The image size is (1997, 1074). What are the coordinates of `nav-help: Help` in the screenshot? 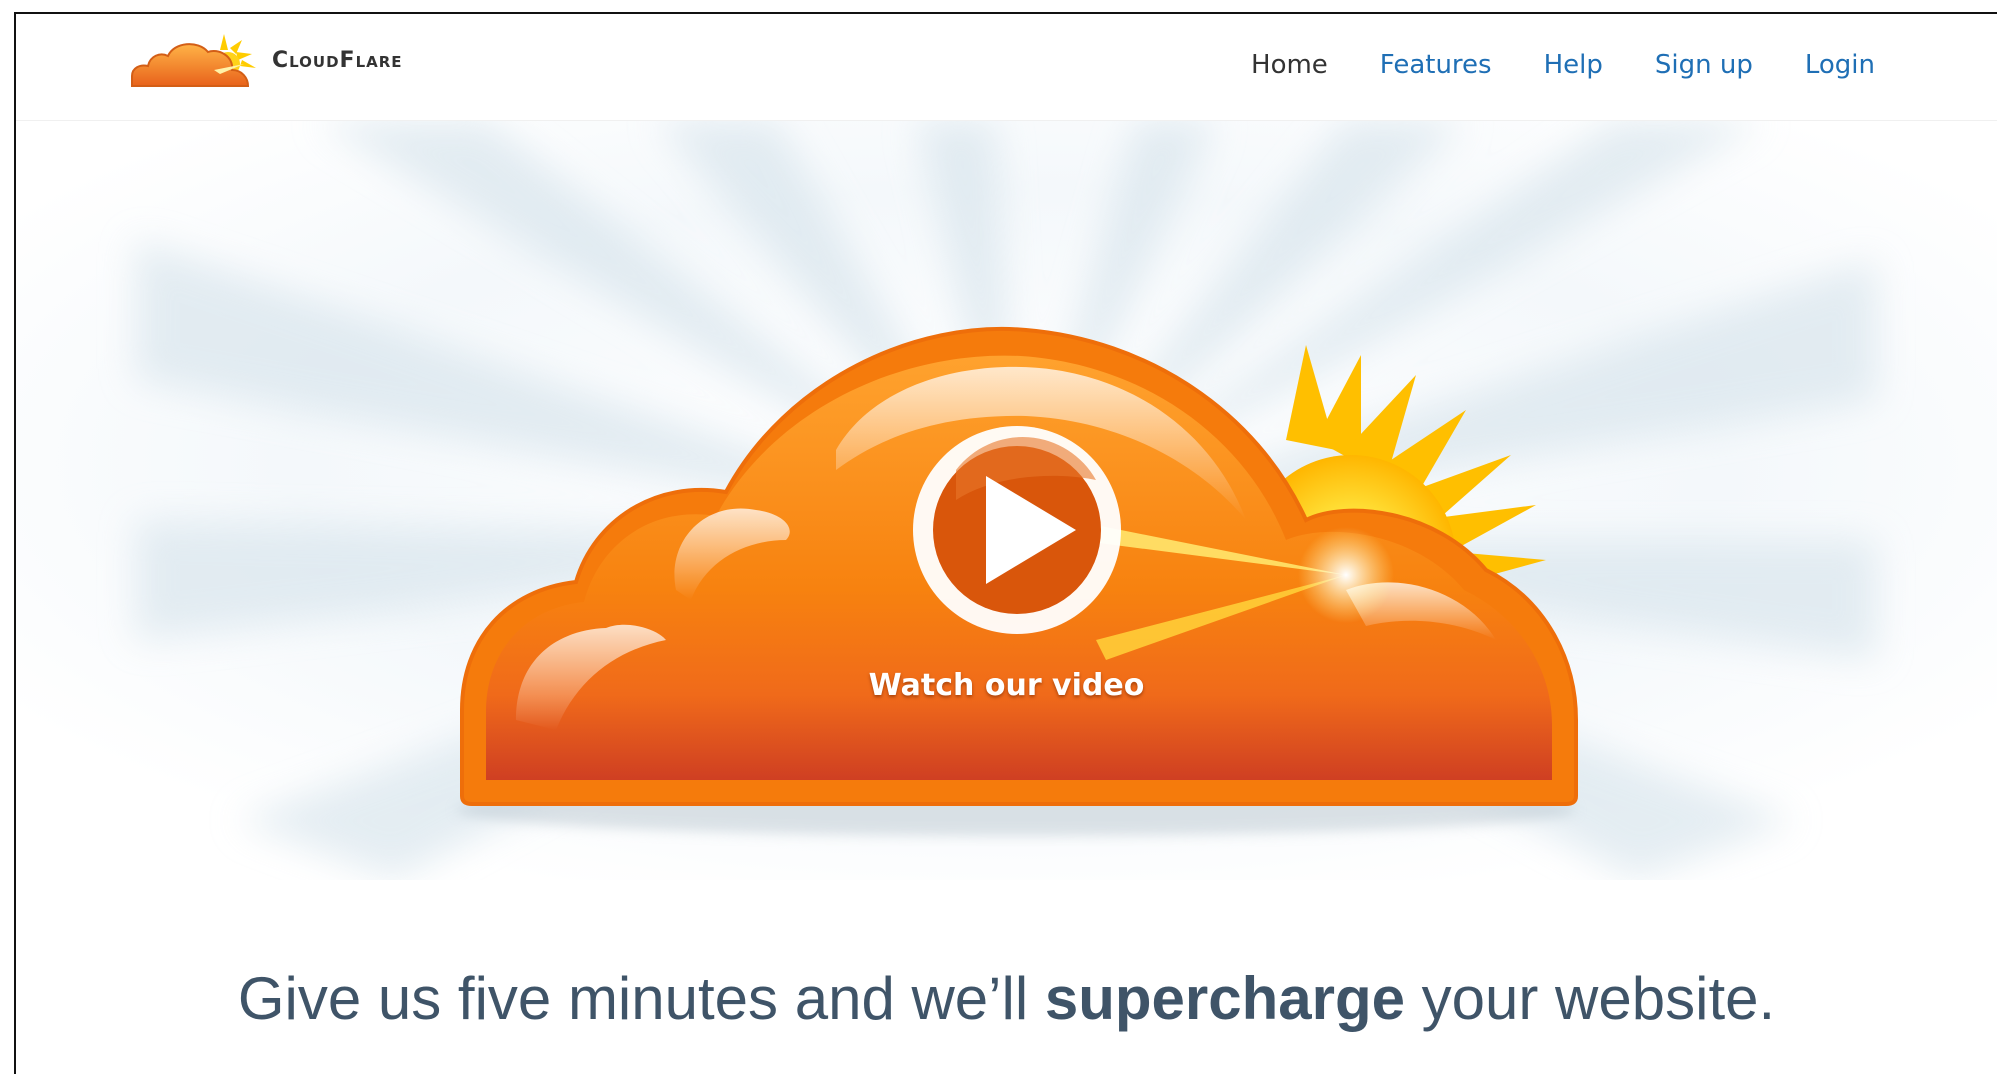 It's located at (1573, 65).